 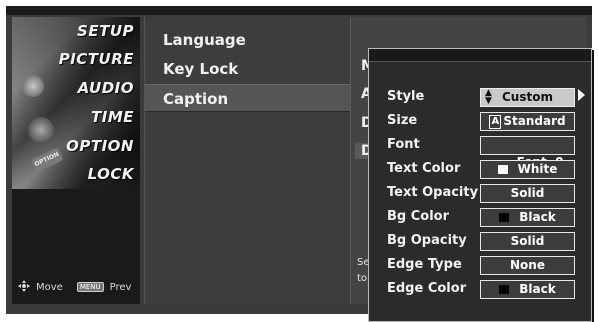 What do you see at coordinates (41, 130) in the screenshot?
I see `clock-icon` at bounding box center [41, 130].